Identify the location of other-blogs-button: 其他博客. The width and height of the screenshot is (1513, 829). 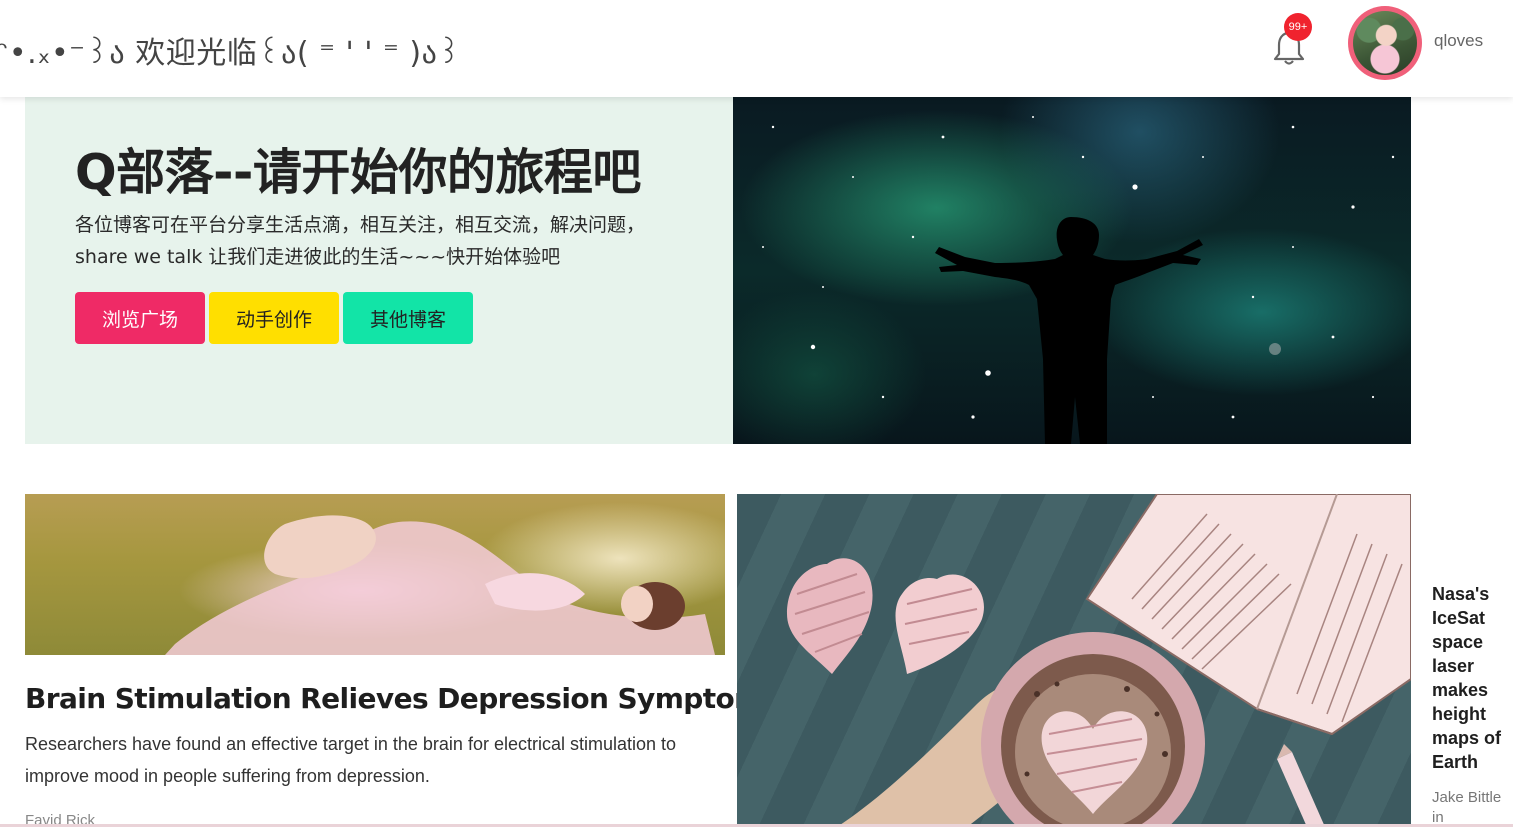
(408, 318).